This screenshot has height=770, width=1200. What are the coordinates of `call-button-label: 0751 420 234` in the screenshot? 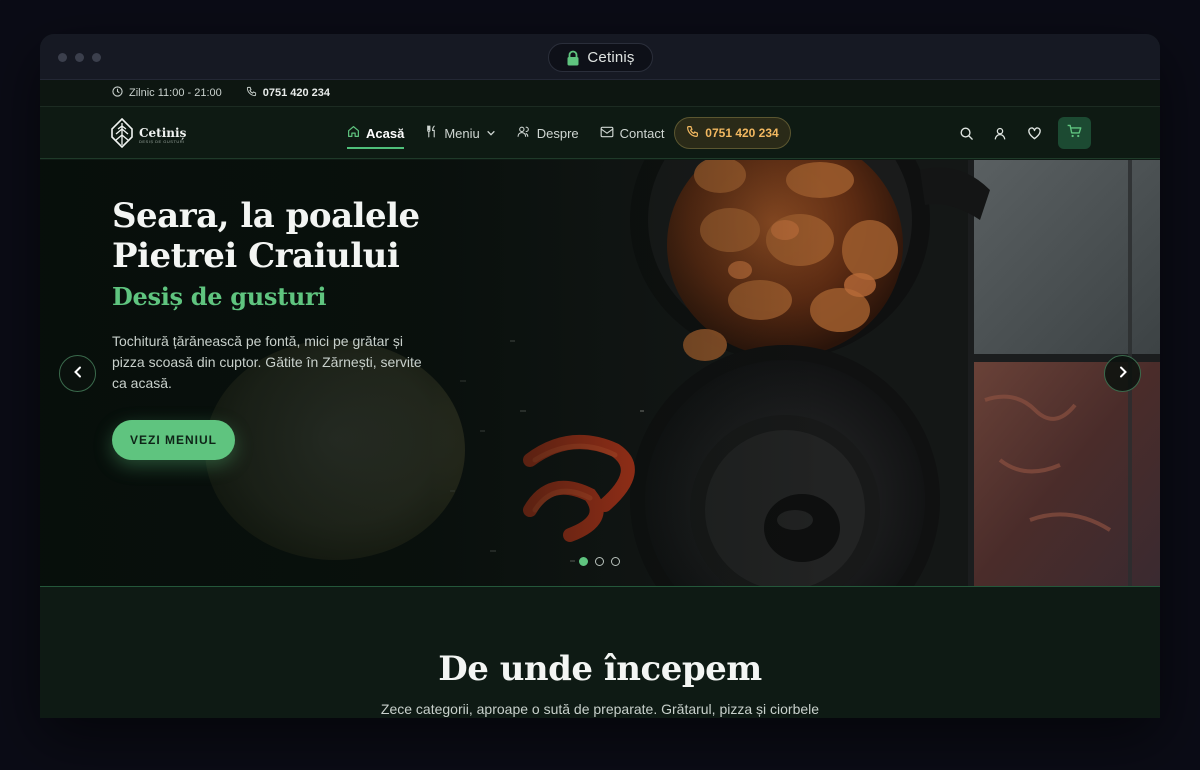 It's located at (742, 133).